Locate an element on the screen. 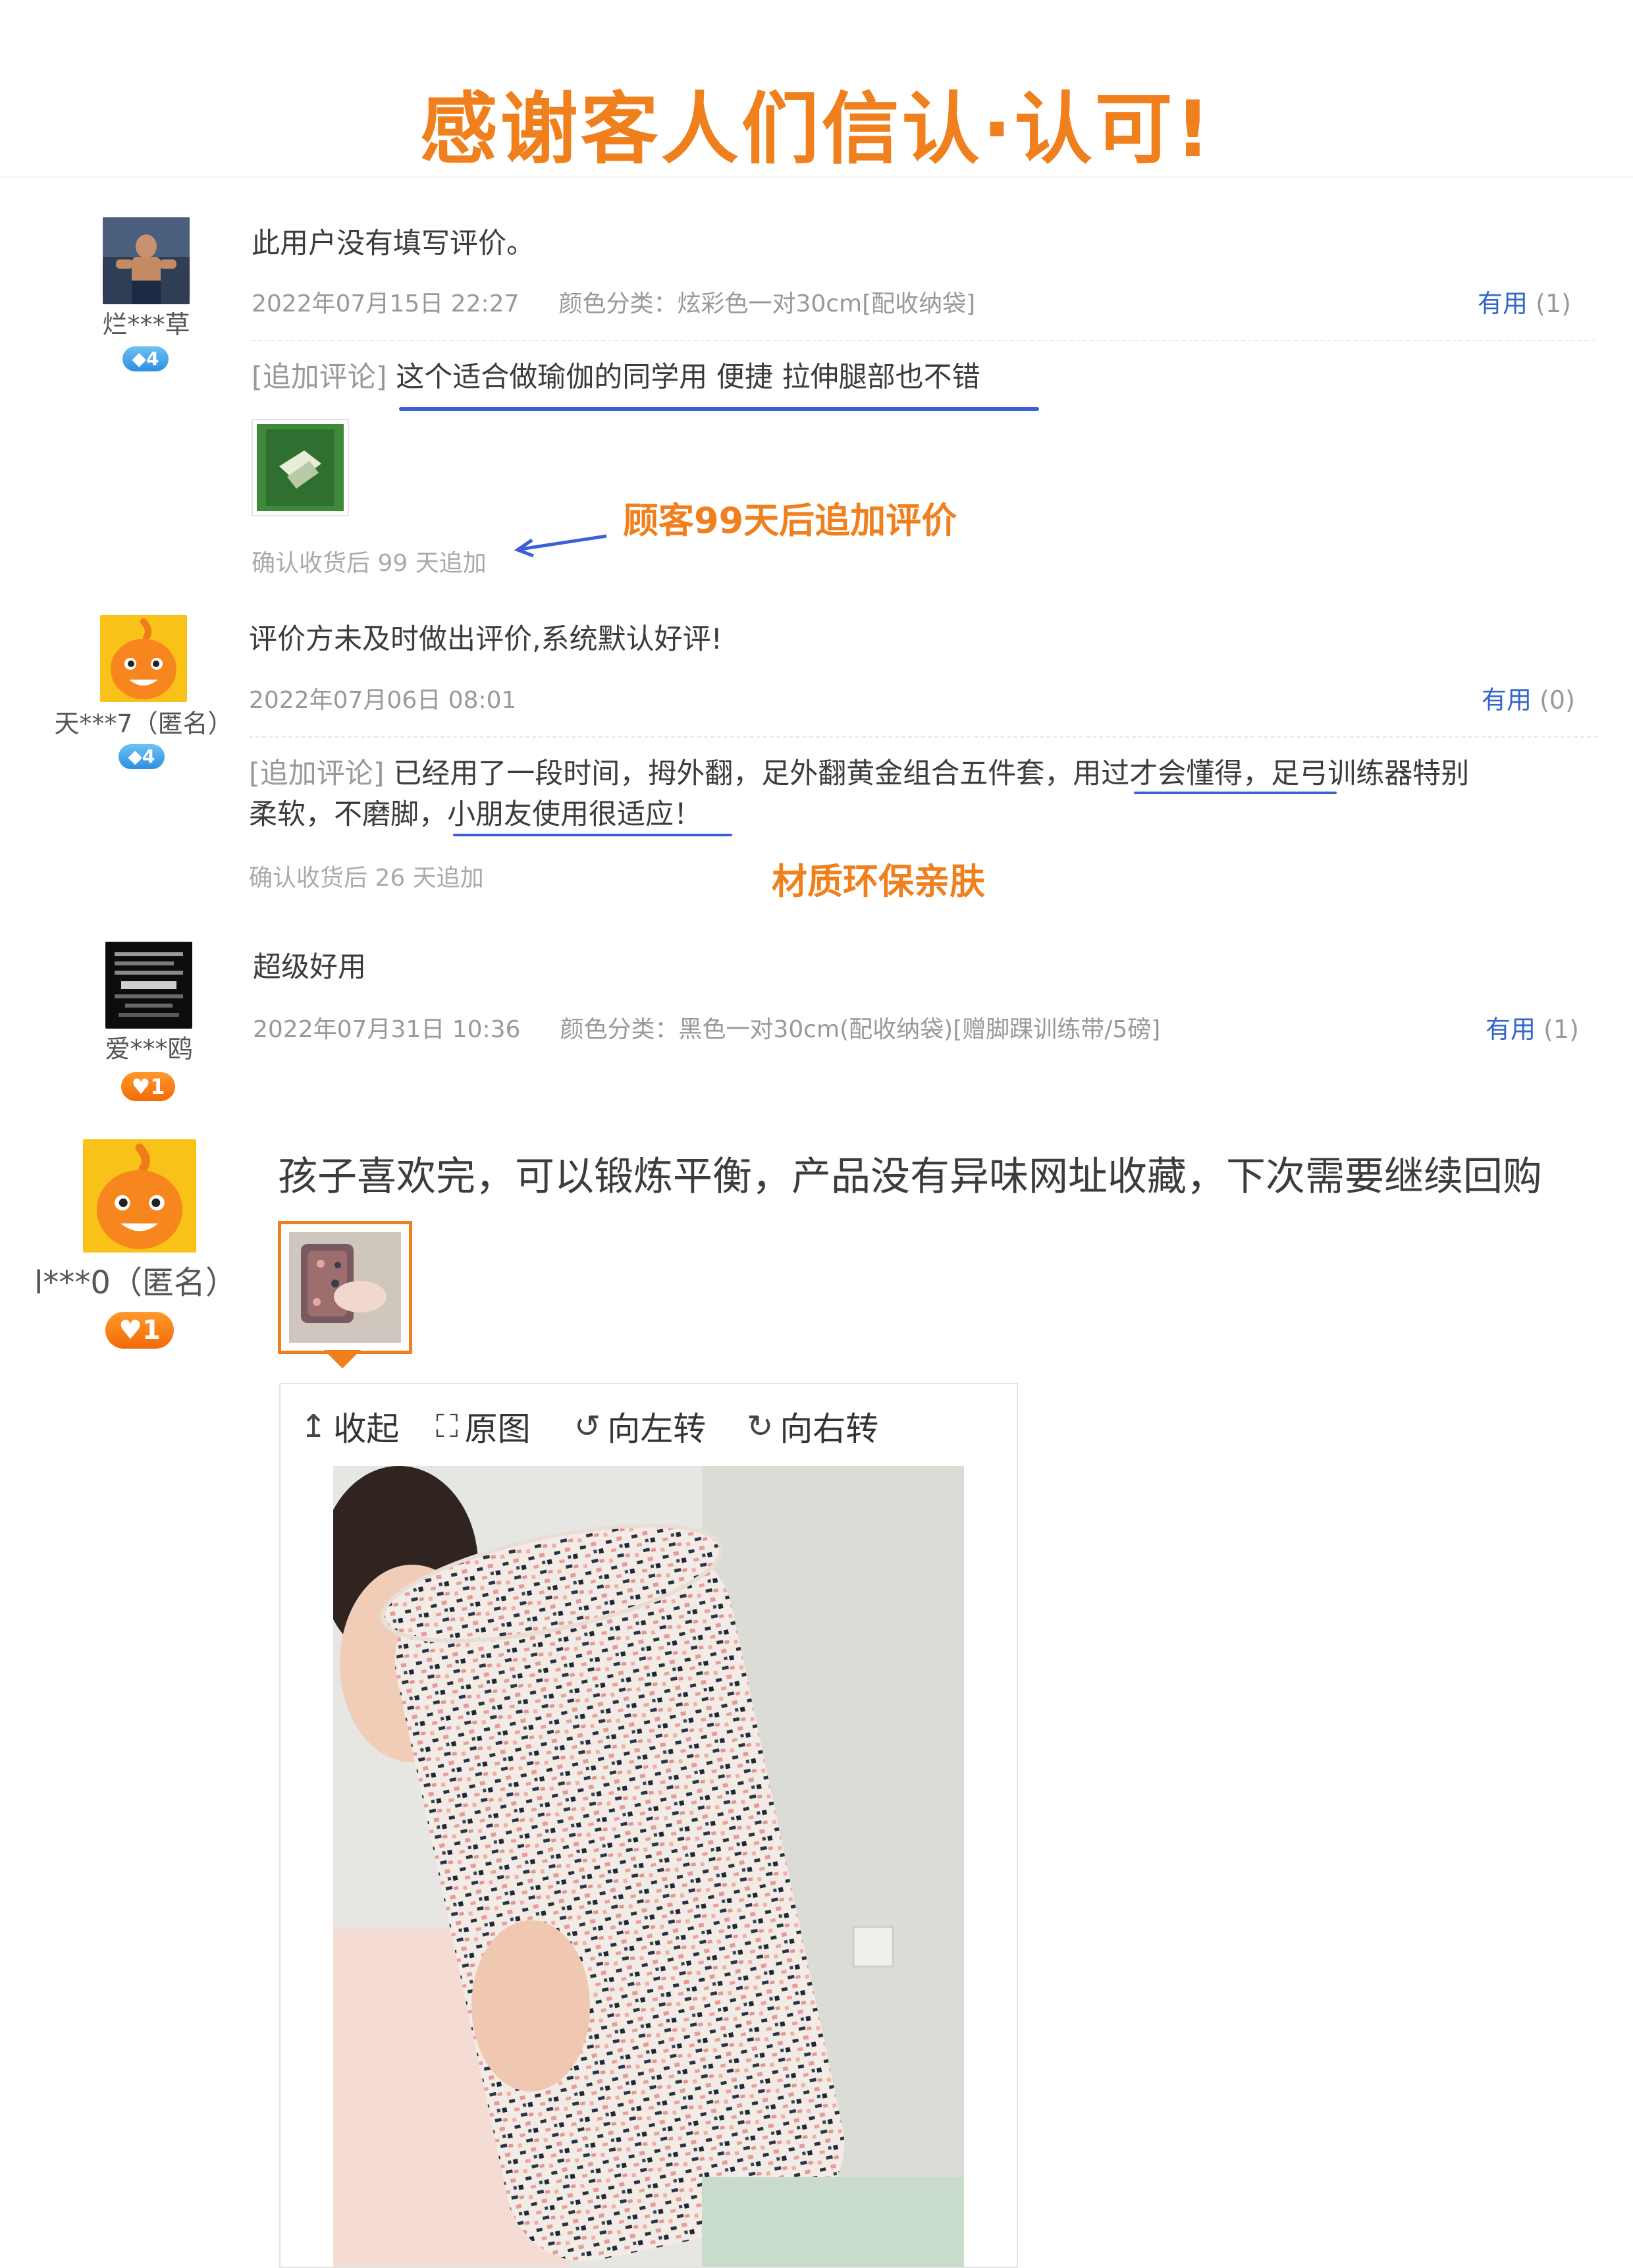  original-image-button: ⛶ 原图 is located at coordinates (483, 1427).